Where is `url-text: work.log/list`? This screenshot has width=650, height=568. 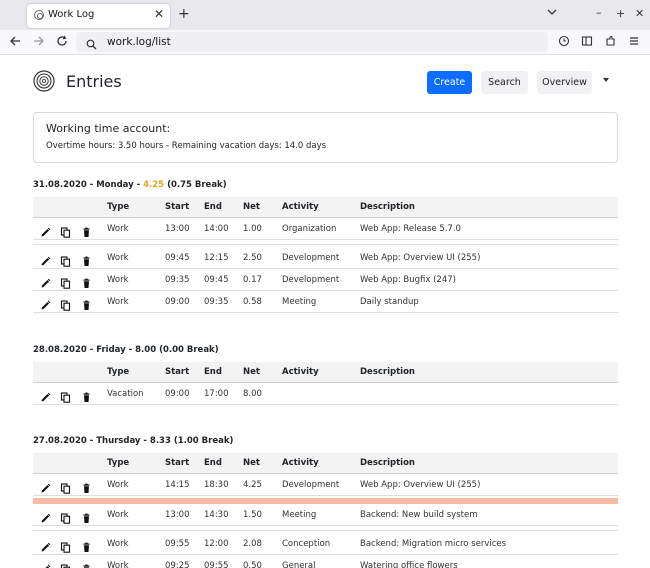 url-text: work.log/list is located at coordinates (139, 42).